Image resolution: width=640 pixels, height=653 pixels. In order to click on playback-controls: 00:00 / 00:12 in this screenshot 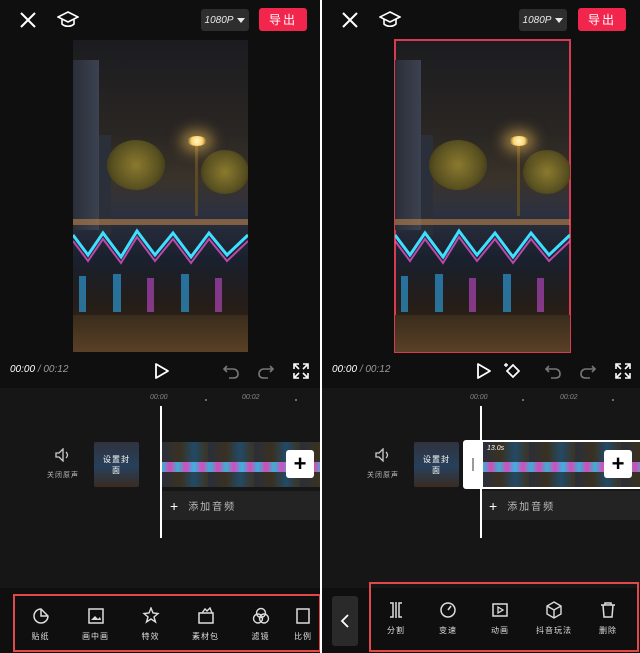, I will do `click(160, 372)`.